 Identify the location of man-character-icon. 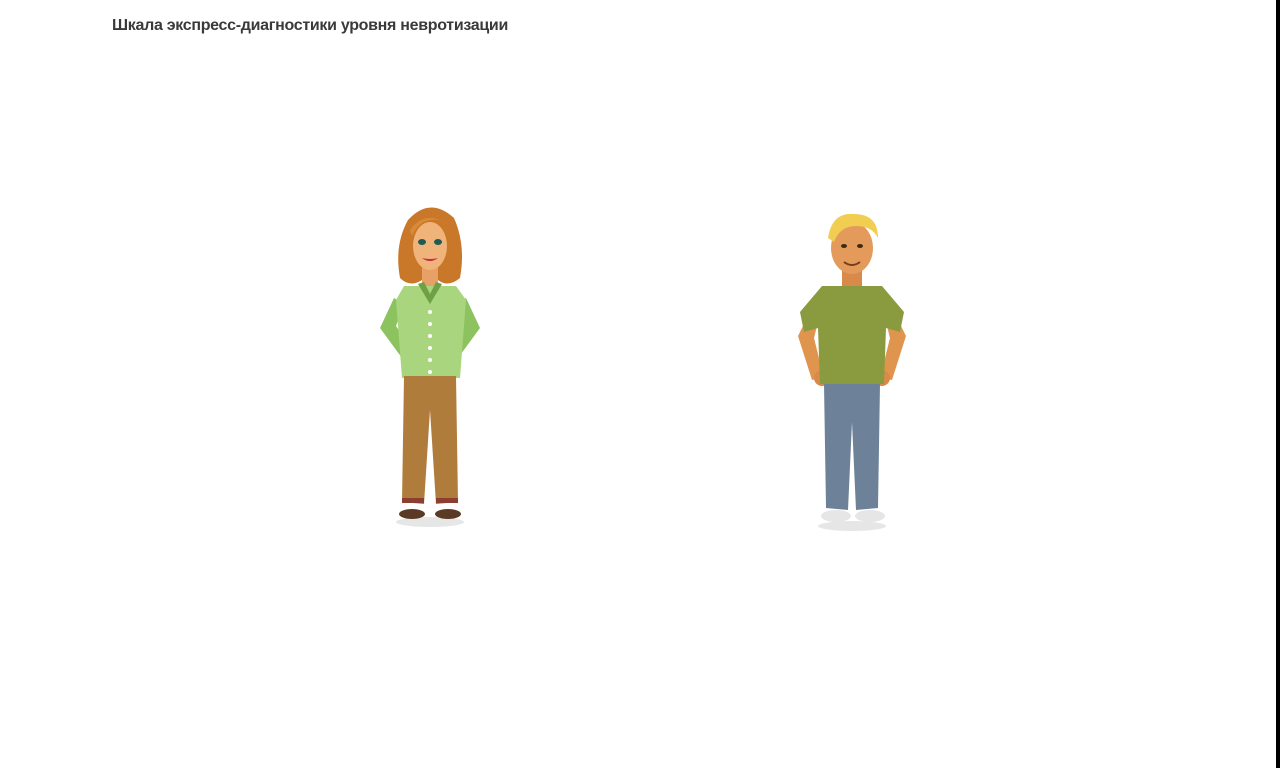
(852, 373).